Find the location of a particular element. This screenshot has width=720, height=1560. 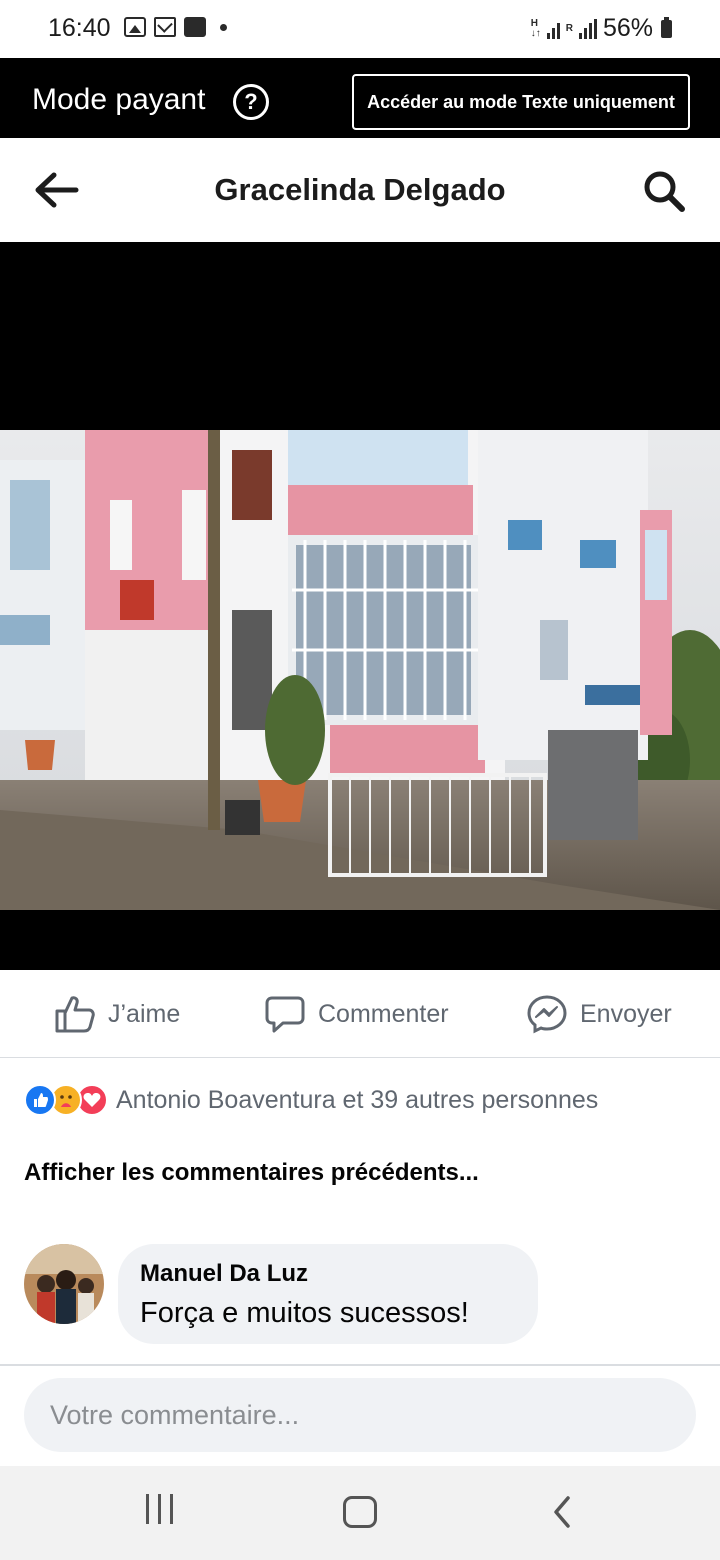

like-button: J’aime is located at coordinates (117, 1014).